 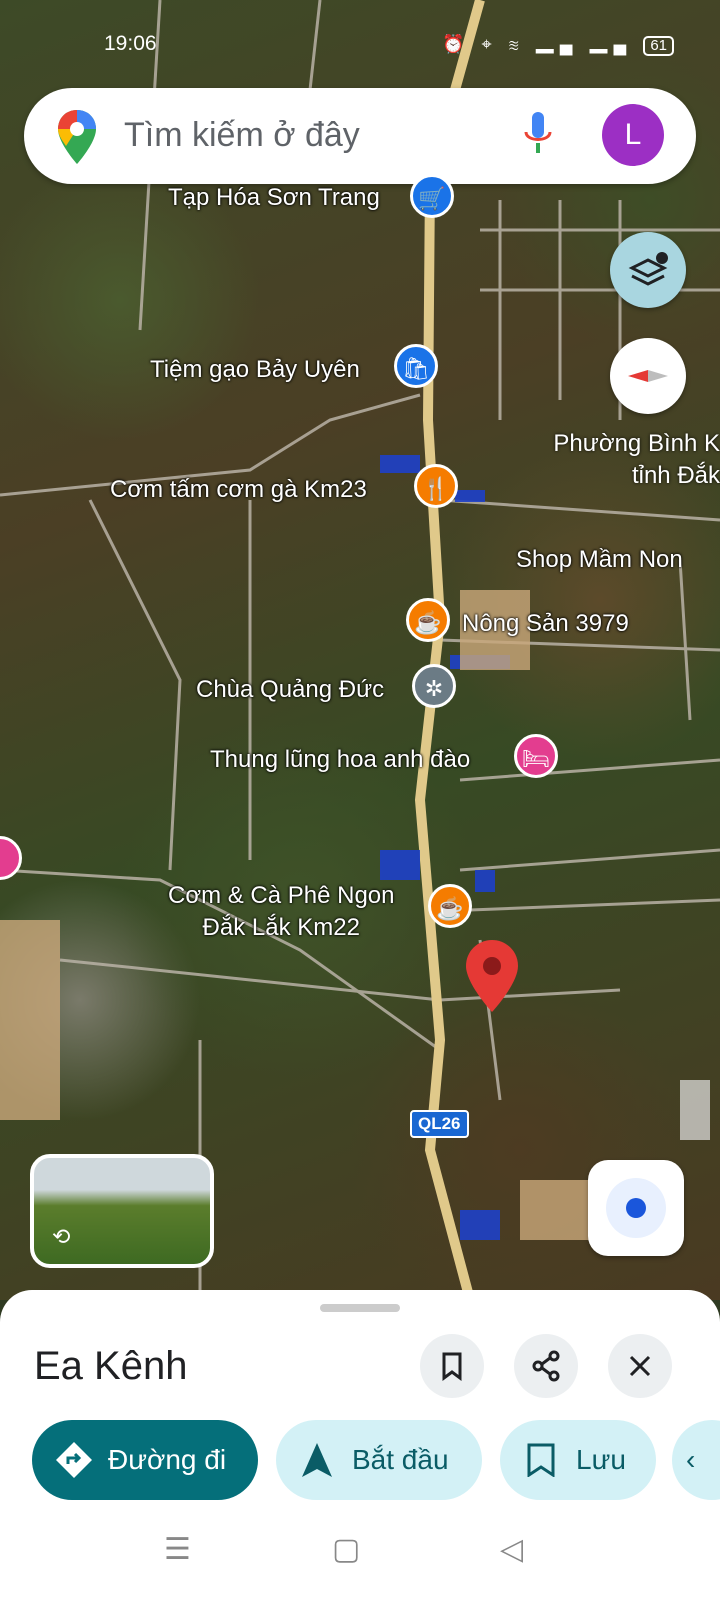 I want to click on poi-label: Thung lũng hoa anh đào, so click(x=340, y=760).